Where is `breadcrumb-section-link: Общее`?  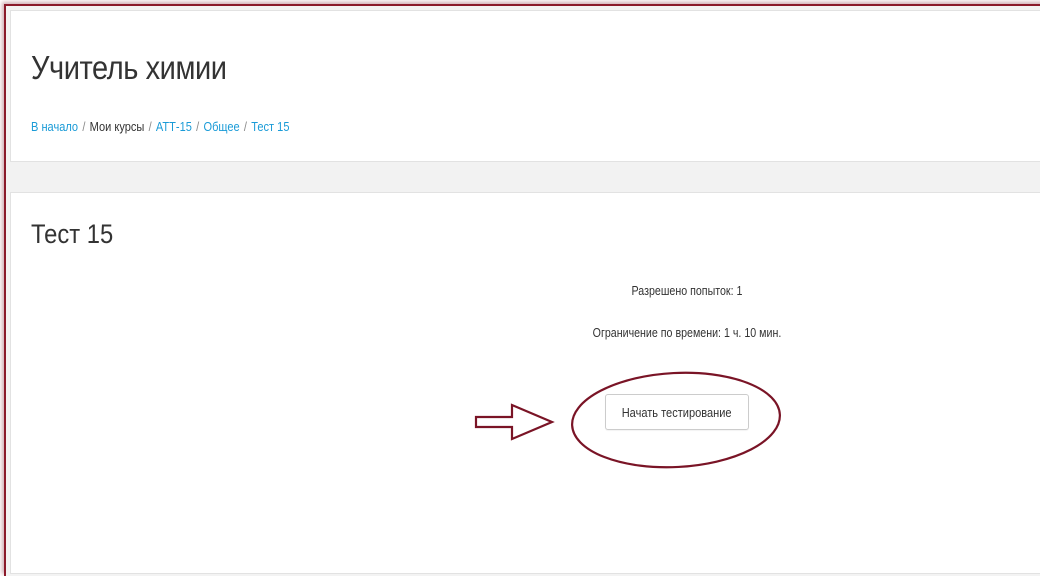
breadcrumb-section-link: Общее is located at coordinates (221, 126).